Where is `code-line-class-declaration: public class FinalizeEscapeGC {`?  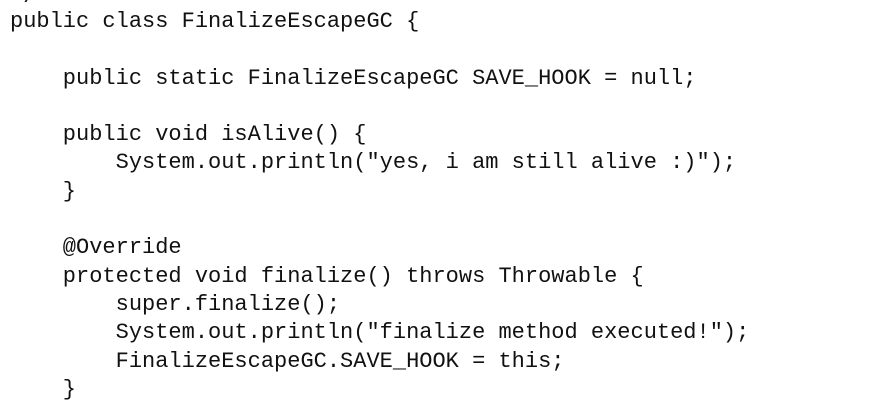
code-line-class-declaration: public class FinalizeEscapeGC { is located at coordinates (215, 21).